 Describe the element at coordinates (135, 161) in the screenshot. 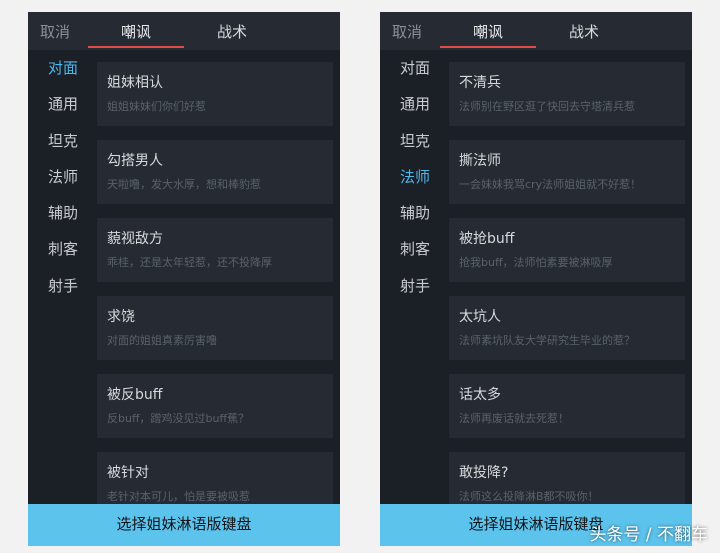

I see `phrase-title: 勾搭男人` at that location.